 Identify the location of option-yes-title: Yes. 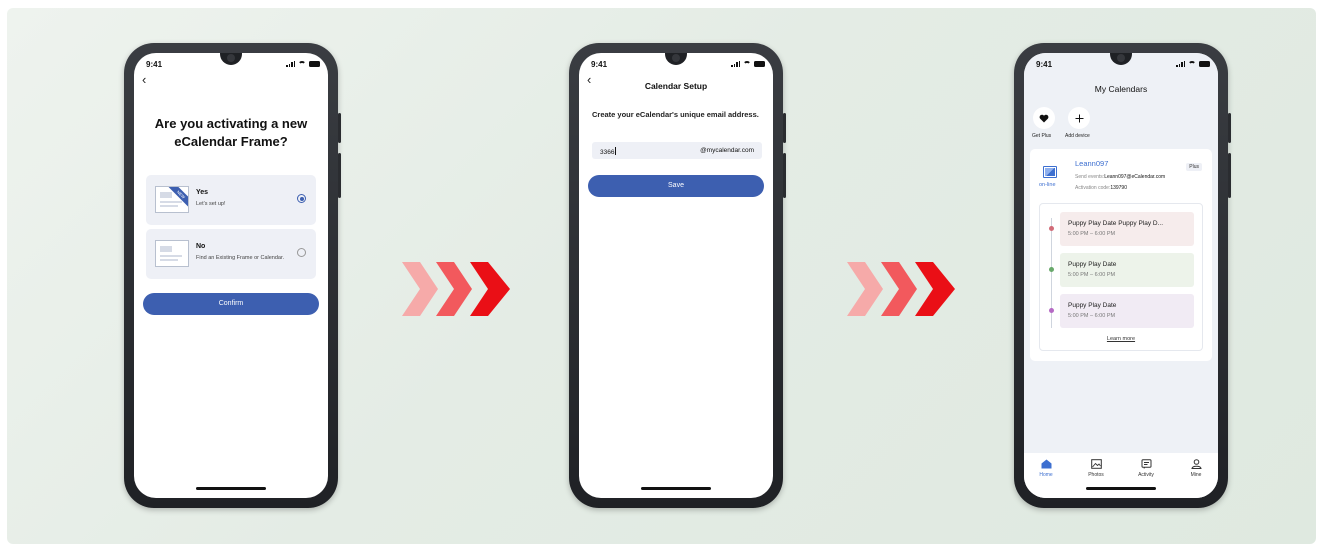
(202, 192).